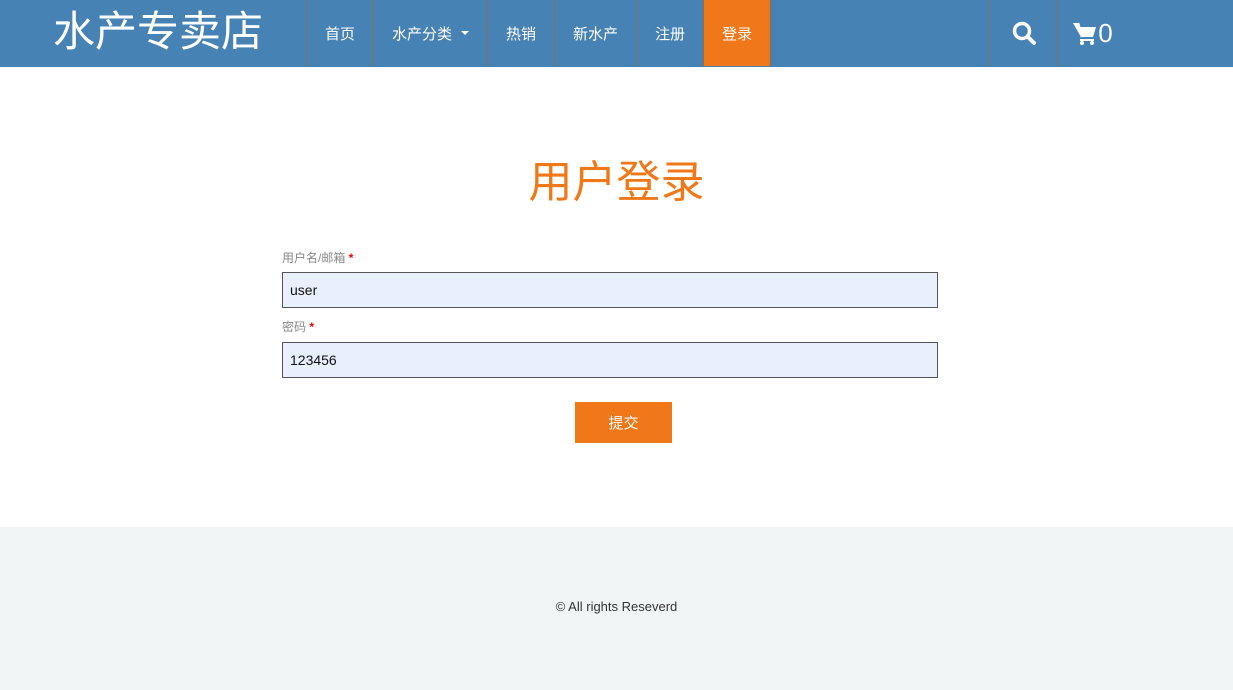 Image resolution: width=1233 pixels, height=690 pixels. I want to click on password-label: 密码 *, so click(298, 326).